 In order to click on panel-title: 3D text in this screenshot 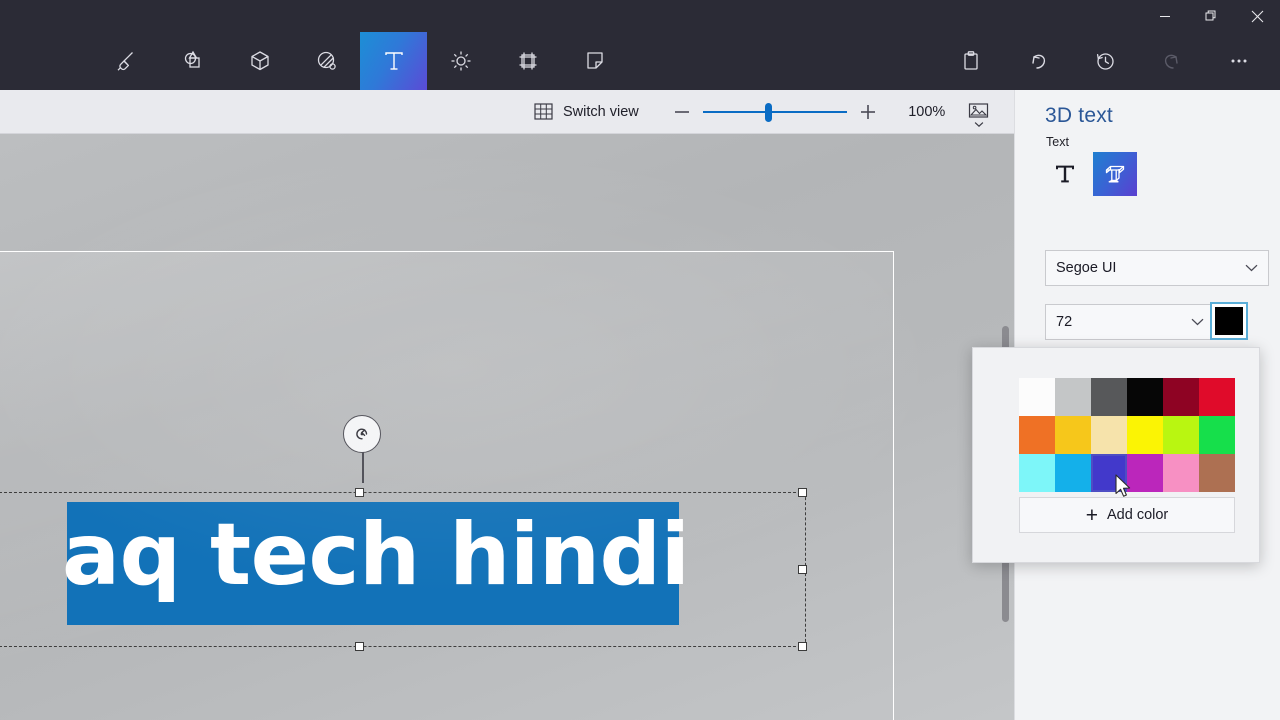, I will do `click(1079, 115)`.